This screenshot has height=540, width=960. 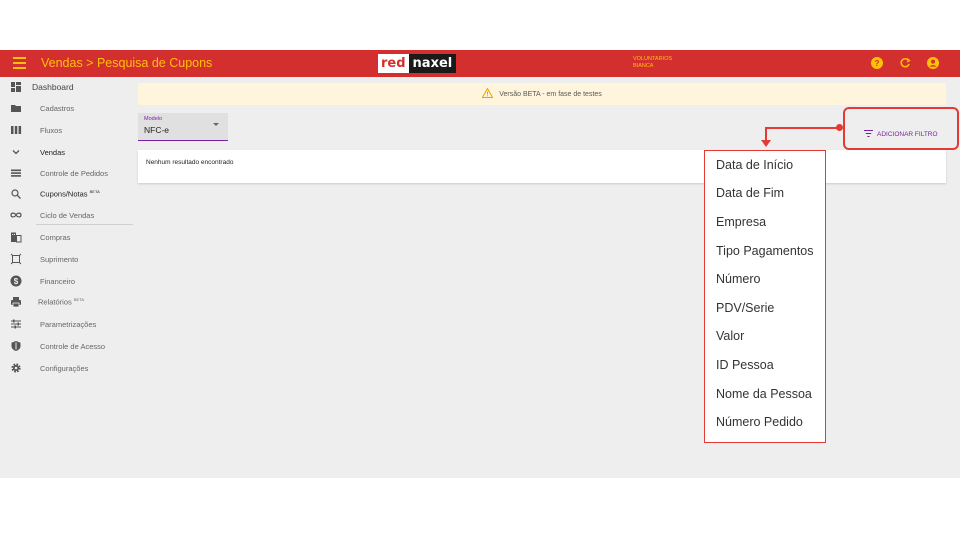 I want to click on sidebar-item-controle-de-pedidos: Controle de Pedidos, so click(x=66, y=173).